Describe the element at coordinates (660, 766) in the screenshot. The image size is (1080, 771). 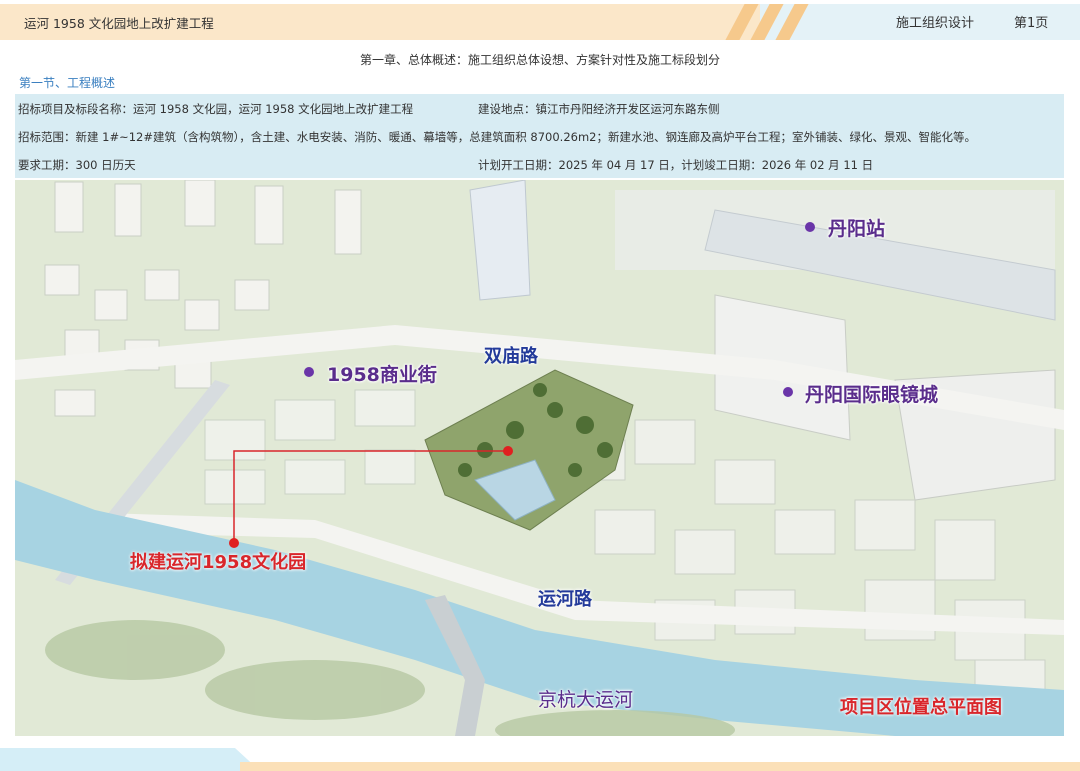
I see `footer-band-right` at that location.